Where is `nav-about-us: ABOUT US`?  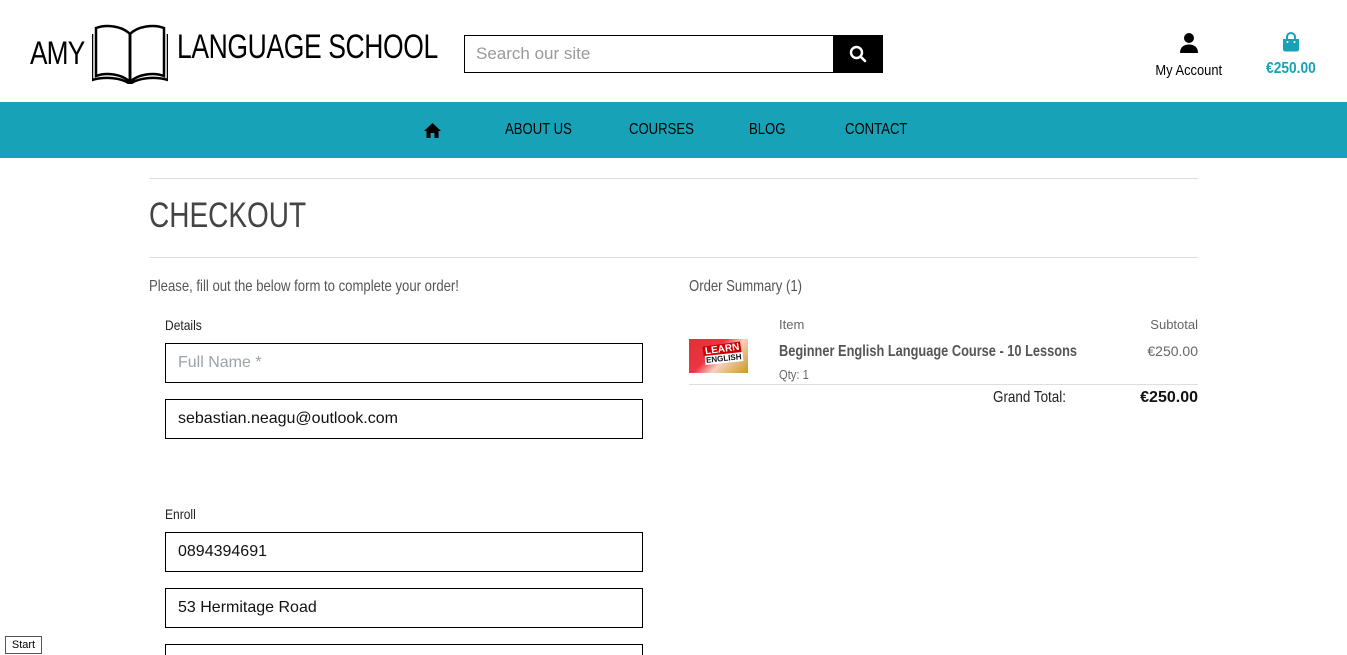
nav-about-us: ABOUT US is located at coordinates (546, 130).